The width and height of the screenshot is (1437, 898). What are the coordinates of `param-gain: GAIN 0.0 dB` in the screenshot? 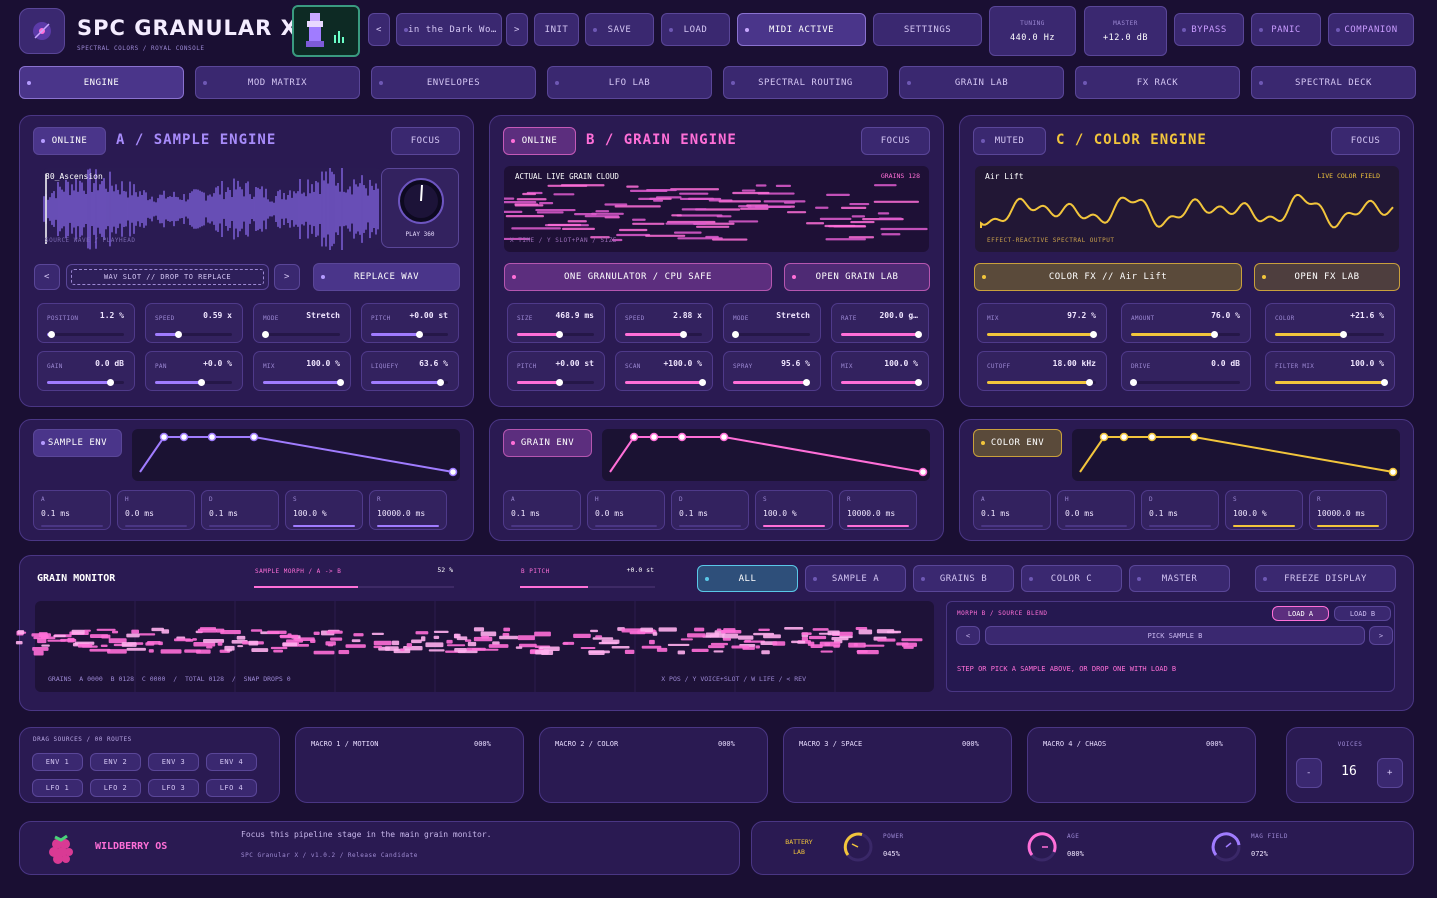 It's located at (86, 371).